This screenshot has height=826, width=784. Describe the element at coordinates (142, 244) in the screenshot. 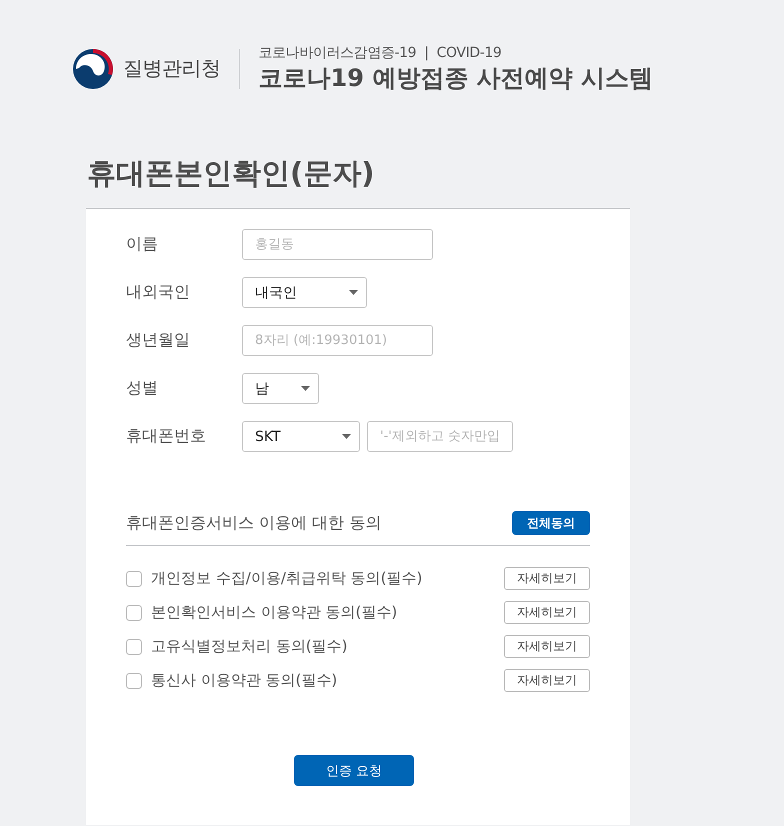

I see `field-label: 이름` at that location.